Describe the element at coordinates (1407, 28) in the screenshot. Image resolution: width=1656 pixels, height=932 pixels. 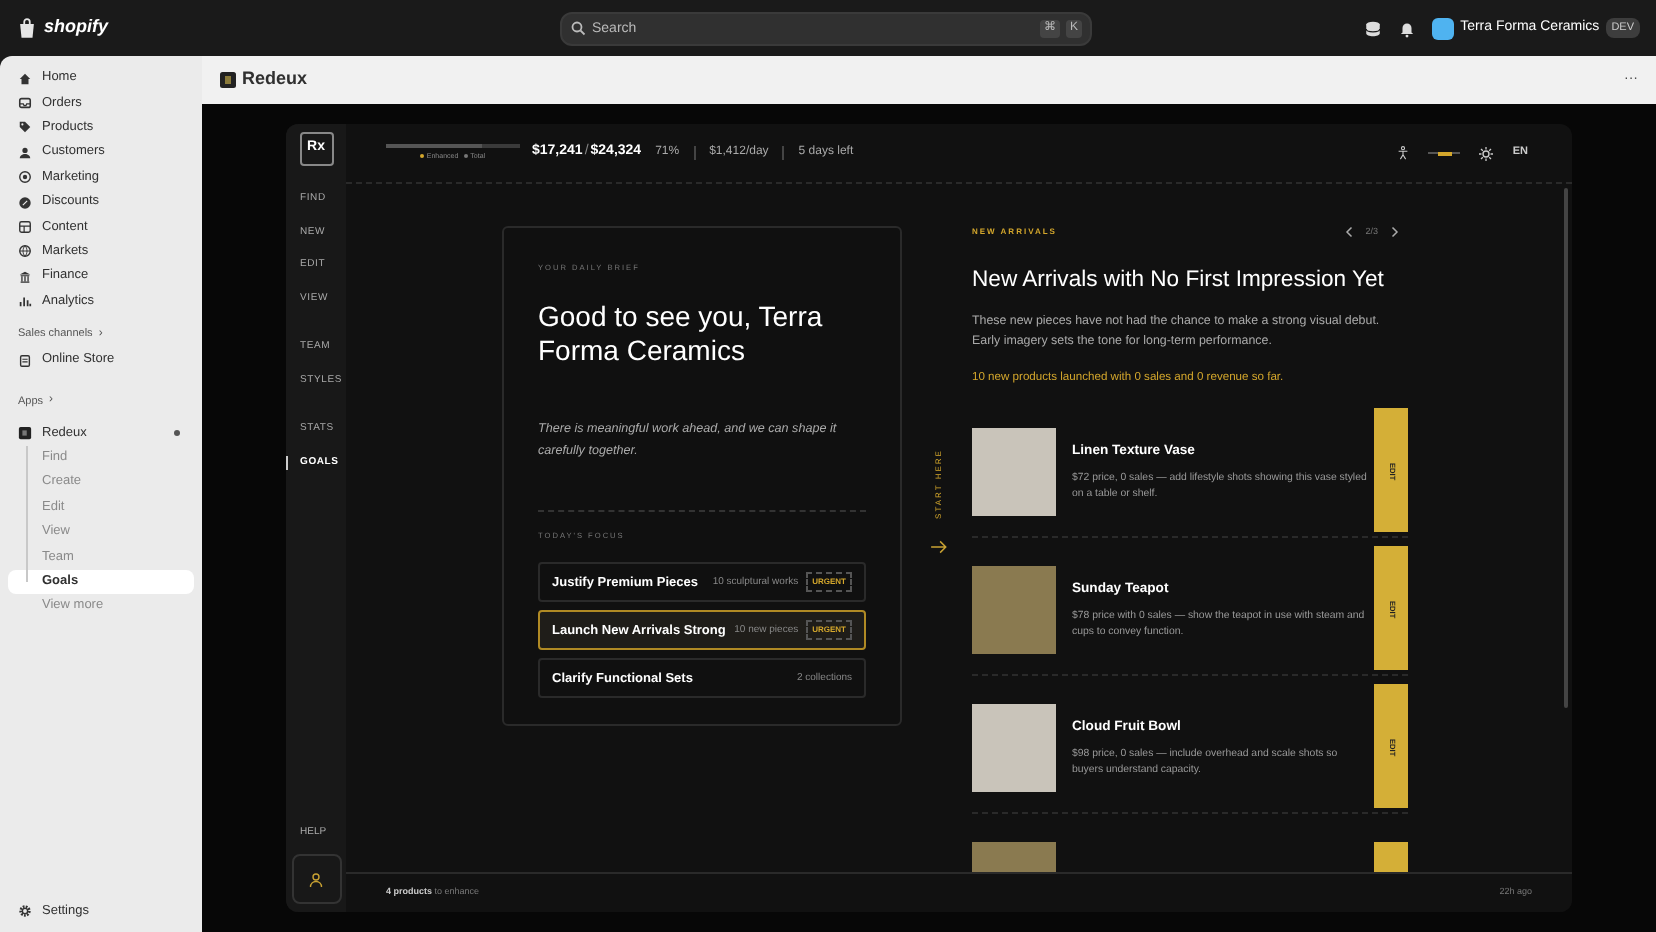
I see `bell-icon` at that location.